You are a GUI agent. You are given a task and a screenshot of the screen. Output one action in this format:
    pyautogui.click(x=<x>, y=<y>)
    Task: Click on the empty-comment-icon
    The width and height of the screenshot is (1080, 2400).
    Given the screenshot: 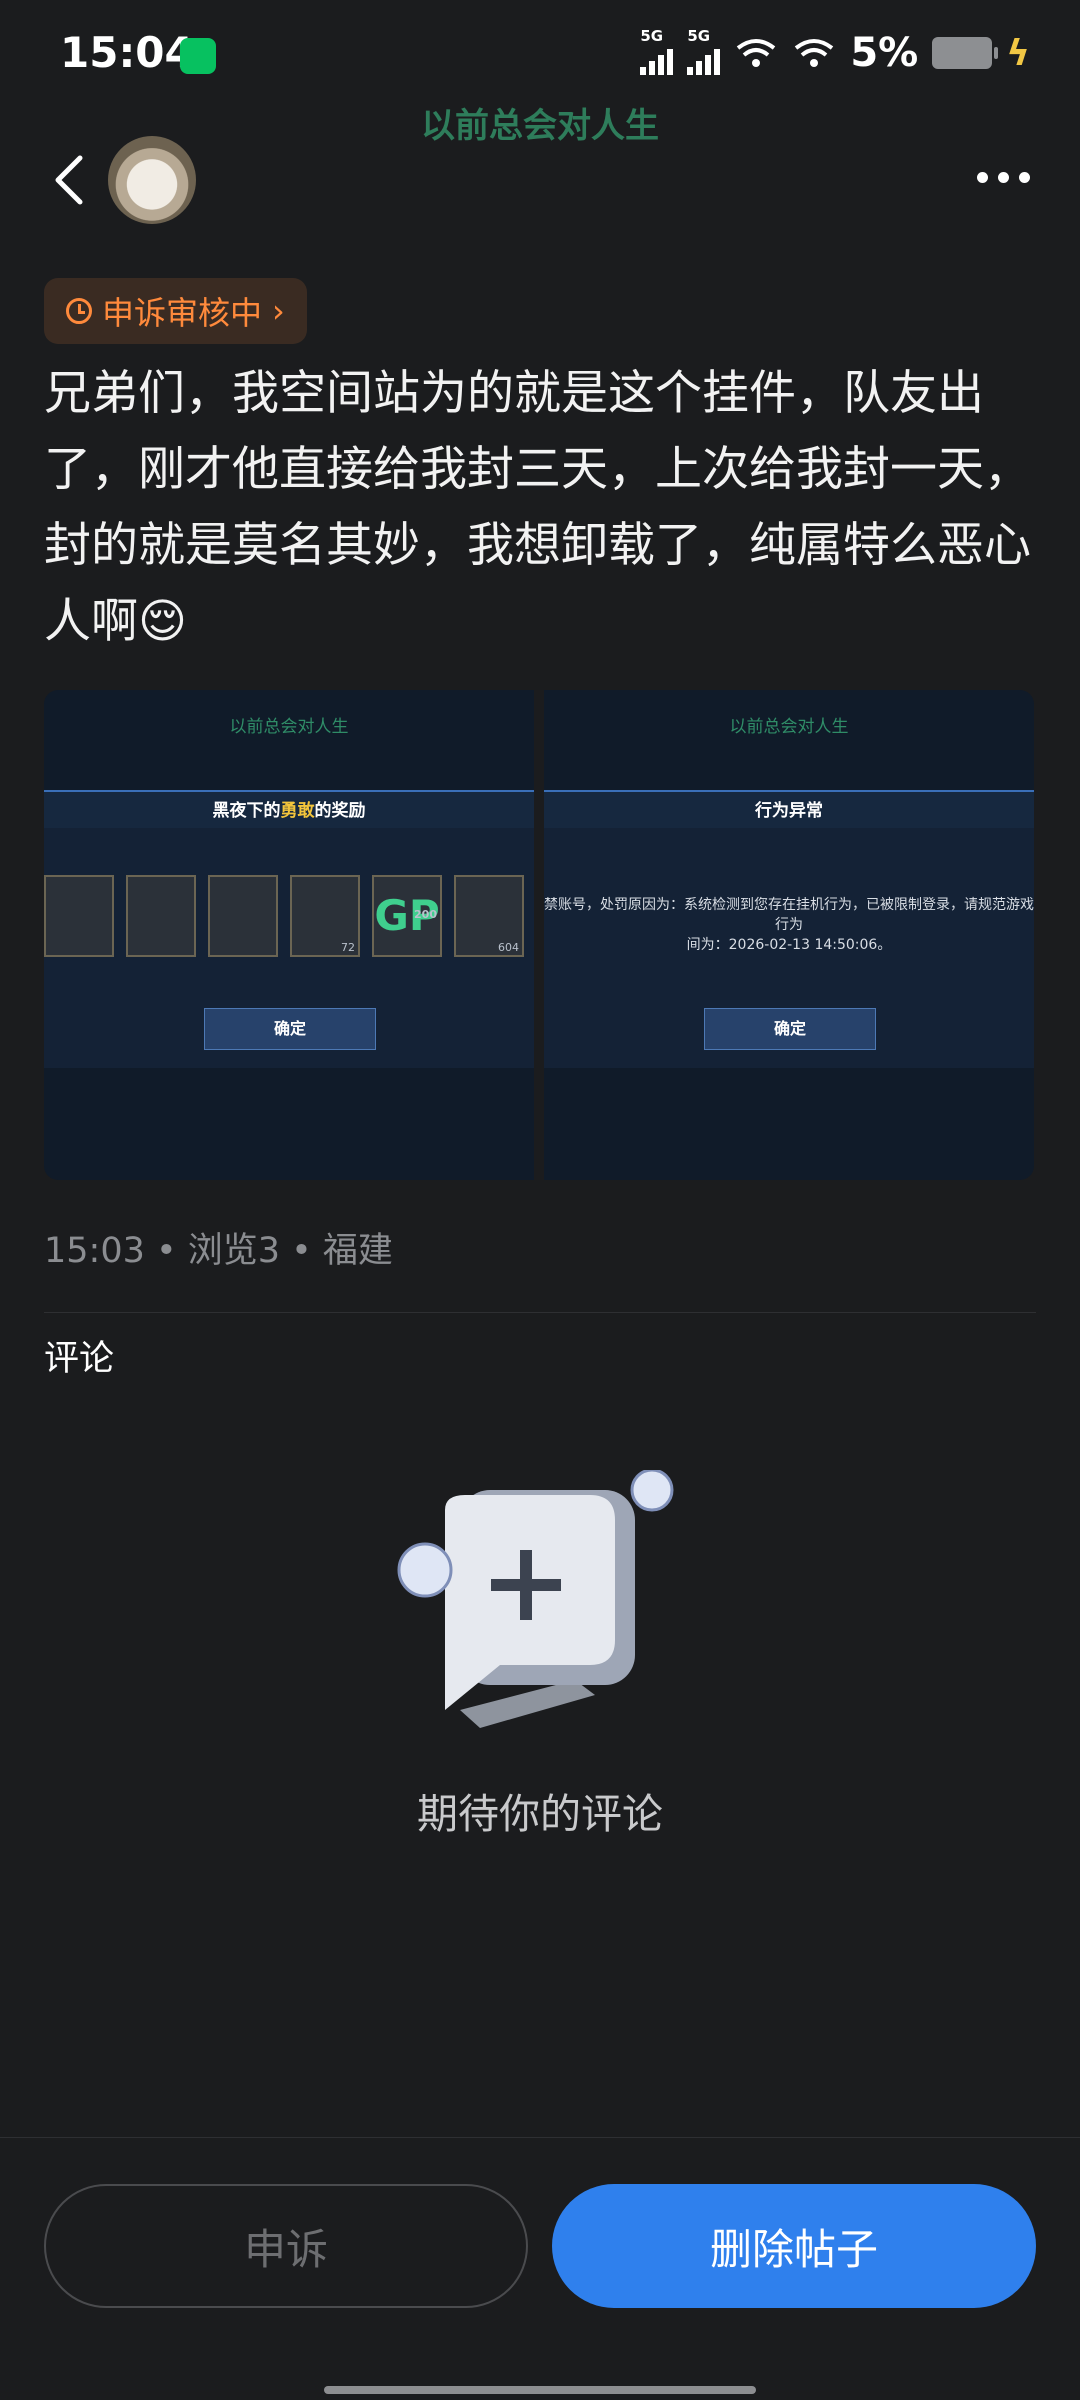 What is the action you would take?
    pyautogui.click(x=535, y=1599)
    